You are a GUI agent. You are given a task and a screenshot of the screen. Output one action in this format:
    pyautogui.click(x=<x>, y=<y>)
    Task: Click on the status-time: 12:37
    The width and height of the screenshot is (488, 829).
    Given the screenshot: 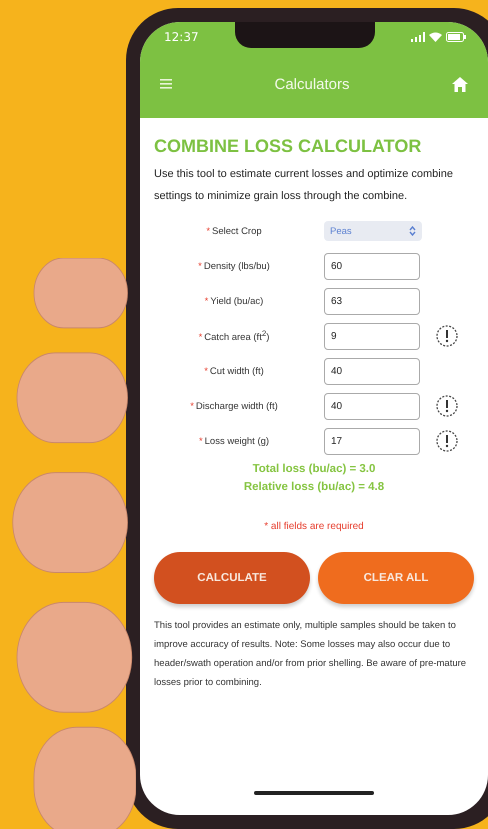 What is the action you would take?
    pyautogui.click(x=181, y=37)
    